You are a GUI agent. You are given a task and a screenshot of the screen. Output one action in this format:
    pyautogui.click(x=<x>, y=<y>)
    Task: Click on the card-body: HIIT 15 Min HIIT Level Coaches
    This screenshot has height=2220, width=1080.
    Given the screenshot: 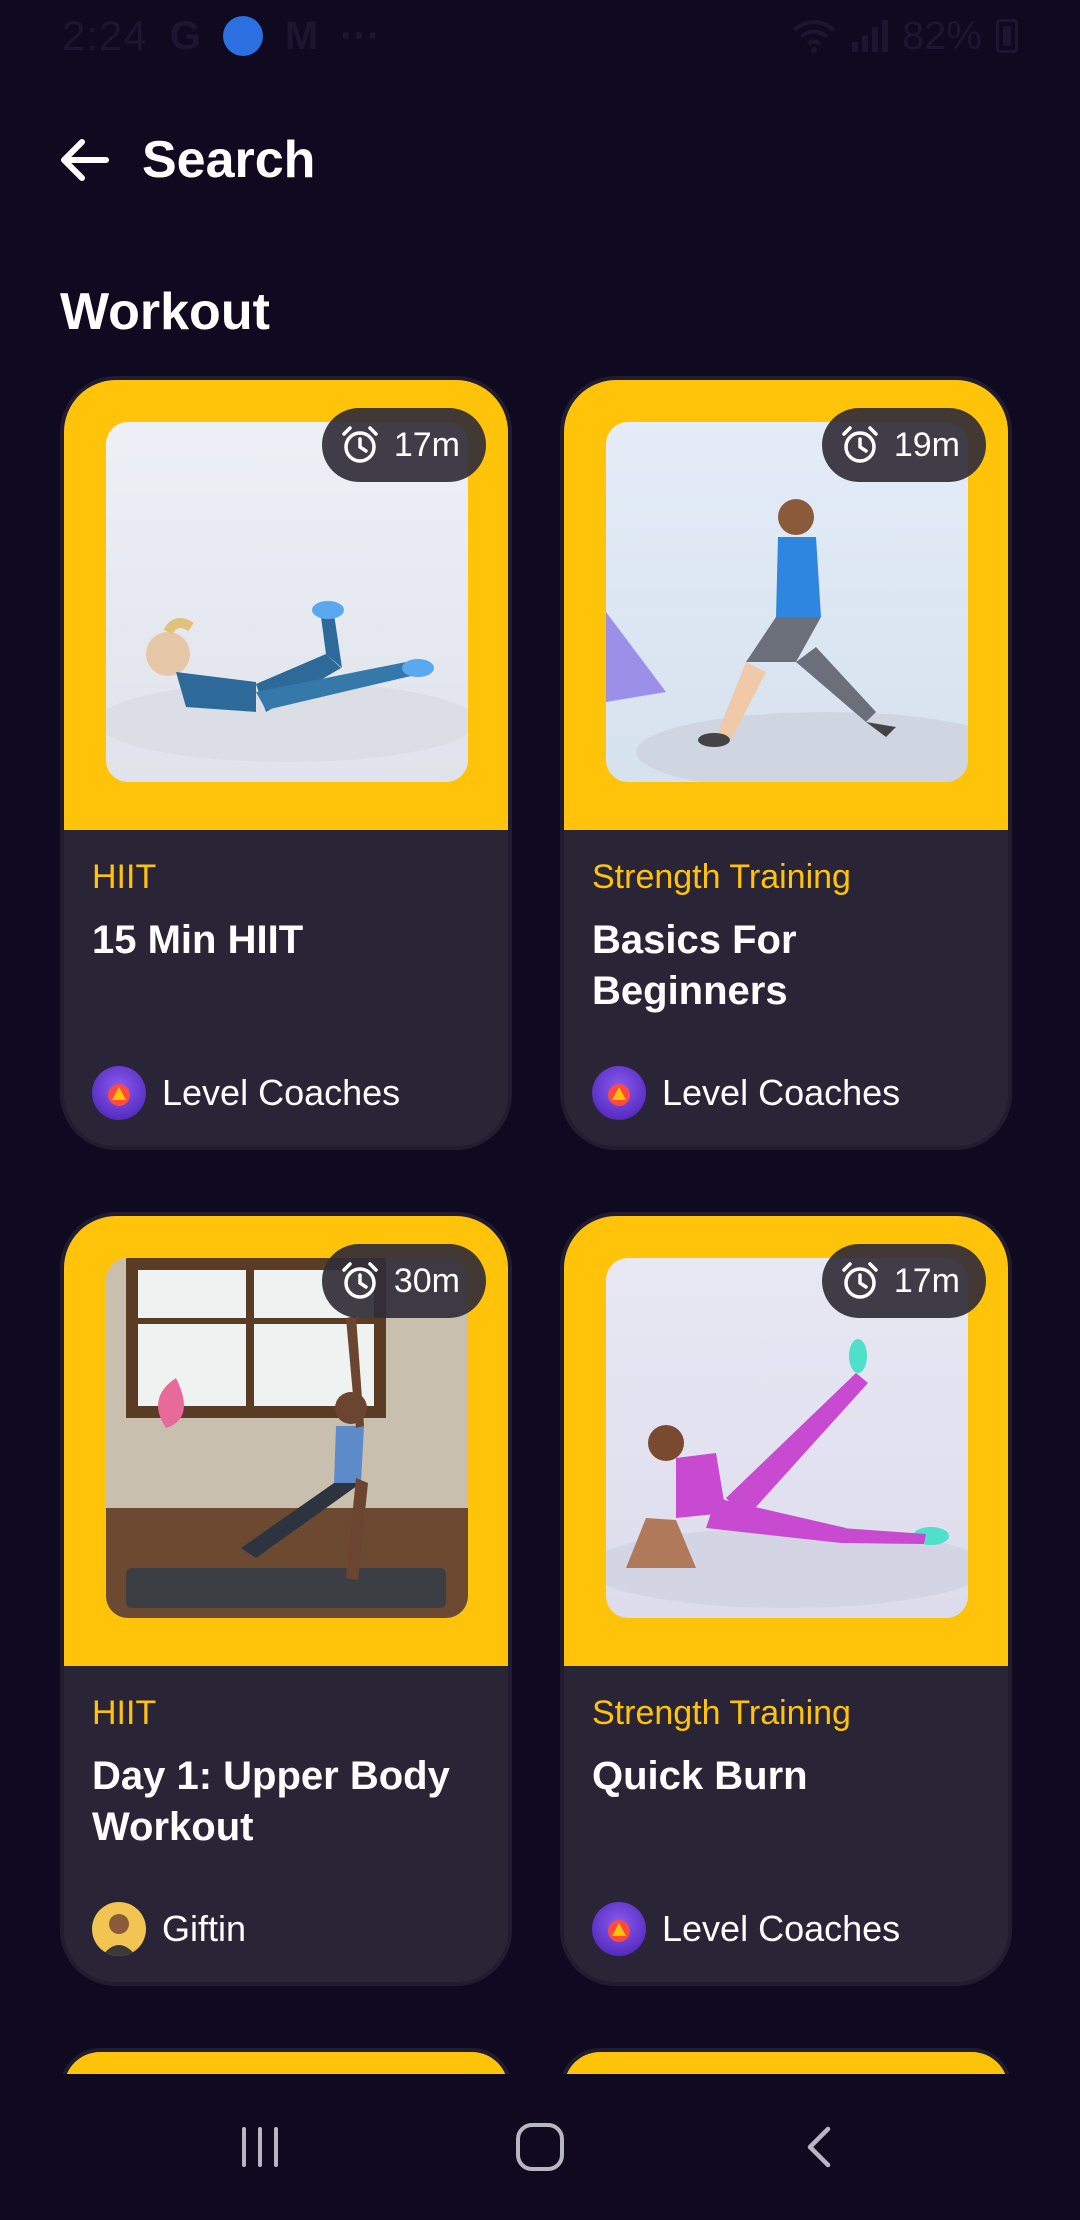 What is the action you would take?
    pyautogui.click(x=286, y=988)
    